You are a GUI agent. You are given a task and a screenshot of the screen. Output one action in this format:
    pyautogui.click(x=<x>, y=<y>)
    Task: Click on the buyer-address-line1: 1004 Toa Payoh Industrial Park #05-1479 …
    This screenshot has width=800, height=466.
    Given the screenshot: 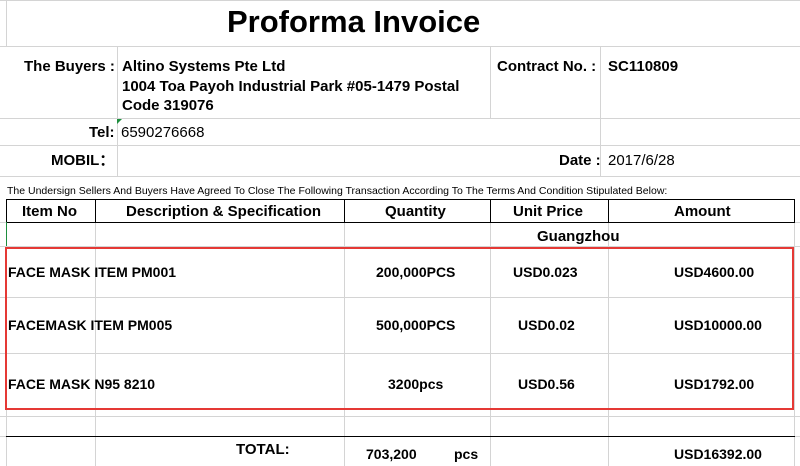 What is the action you would take?
    pyautogui.click(x=290, y=86)
    